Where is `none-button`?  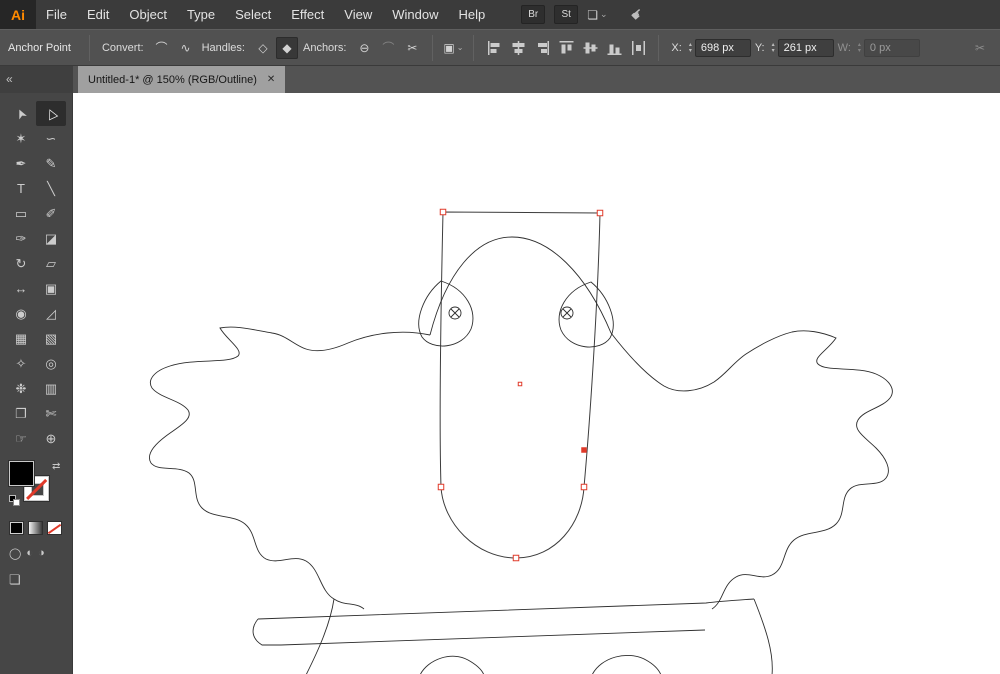
none-button is located at coordinates (54, 528).